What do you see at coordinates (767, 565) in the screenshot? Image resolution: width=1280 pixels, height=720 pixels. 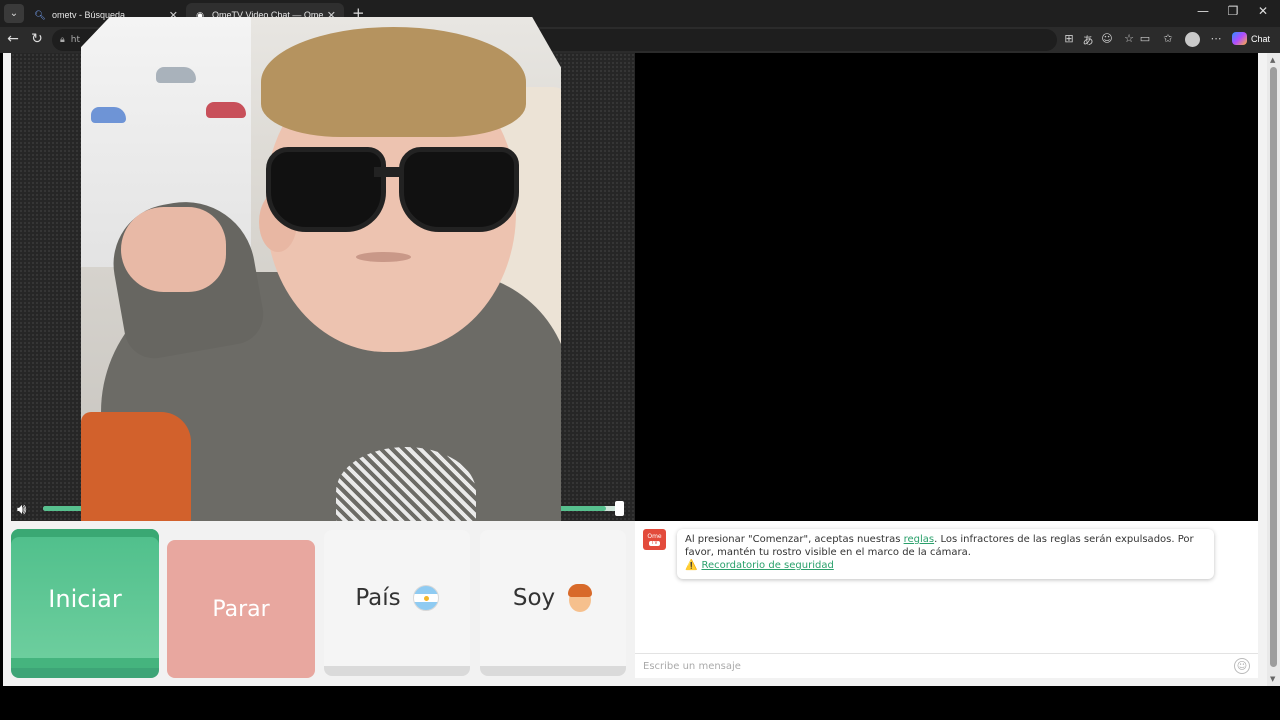 I see `safety-reminder-link: Recordatorio de seguridad` at bounding box center [767, 565].